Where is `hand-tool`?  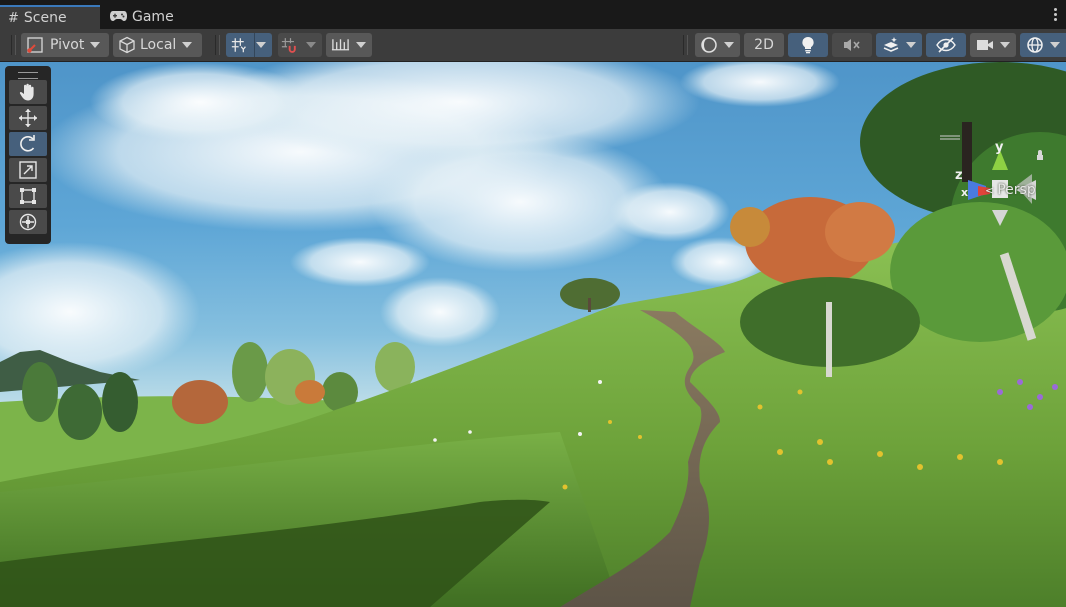 hand-tool is located at coordinates (28, 92).